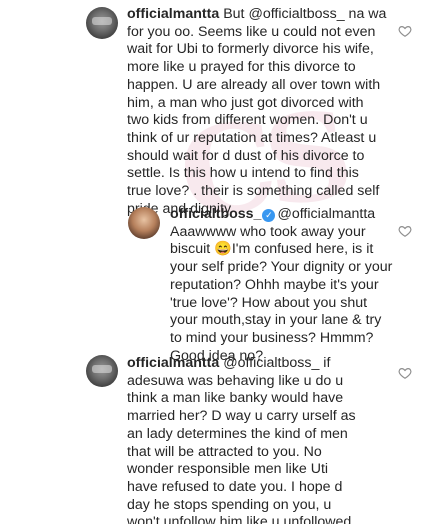 This screenshot has width=444, height=524. Describe the element at coordinates (269, 215) in the screenshot. I see `verified-badge-icon: ✓` at that location.